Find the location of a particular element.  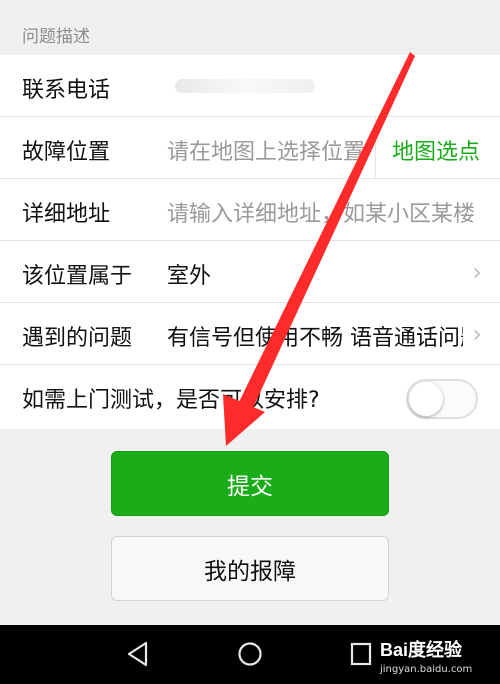

toggle-knob is located at coordinates (426, 399).